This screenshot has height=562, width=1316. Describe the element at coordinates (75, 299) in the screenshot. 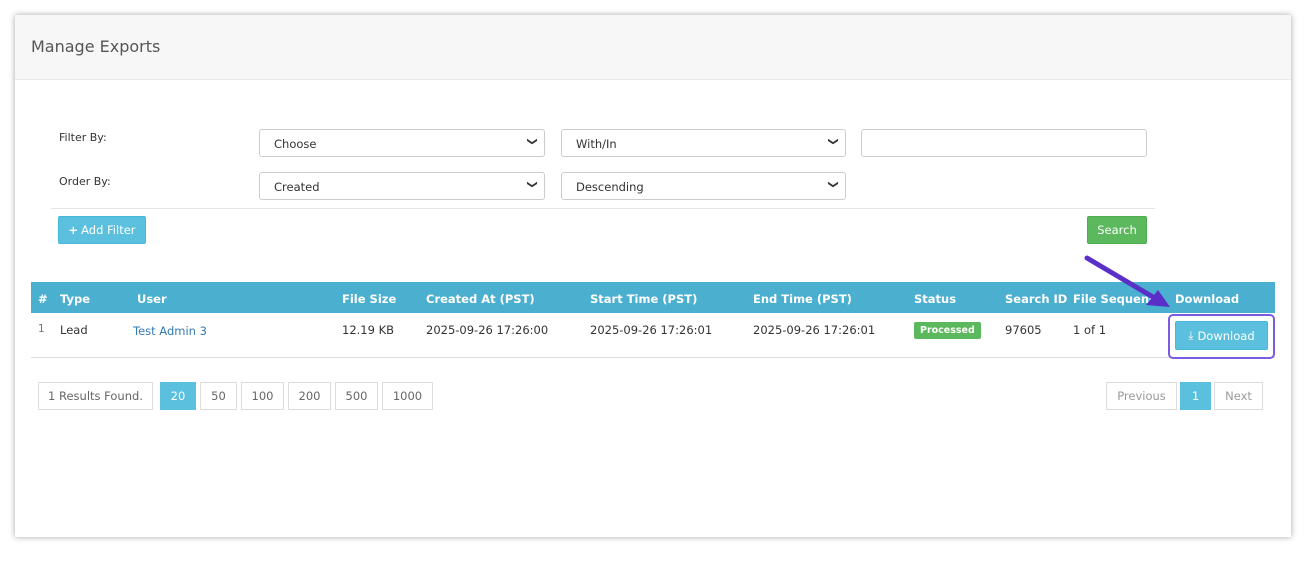

I see `col-type: Type` at that location.